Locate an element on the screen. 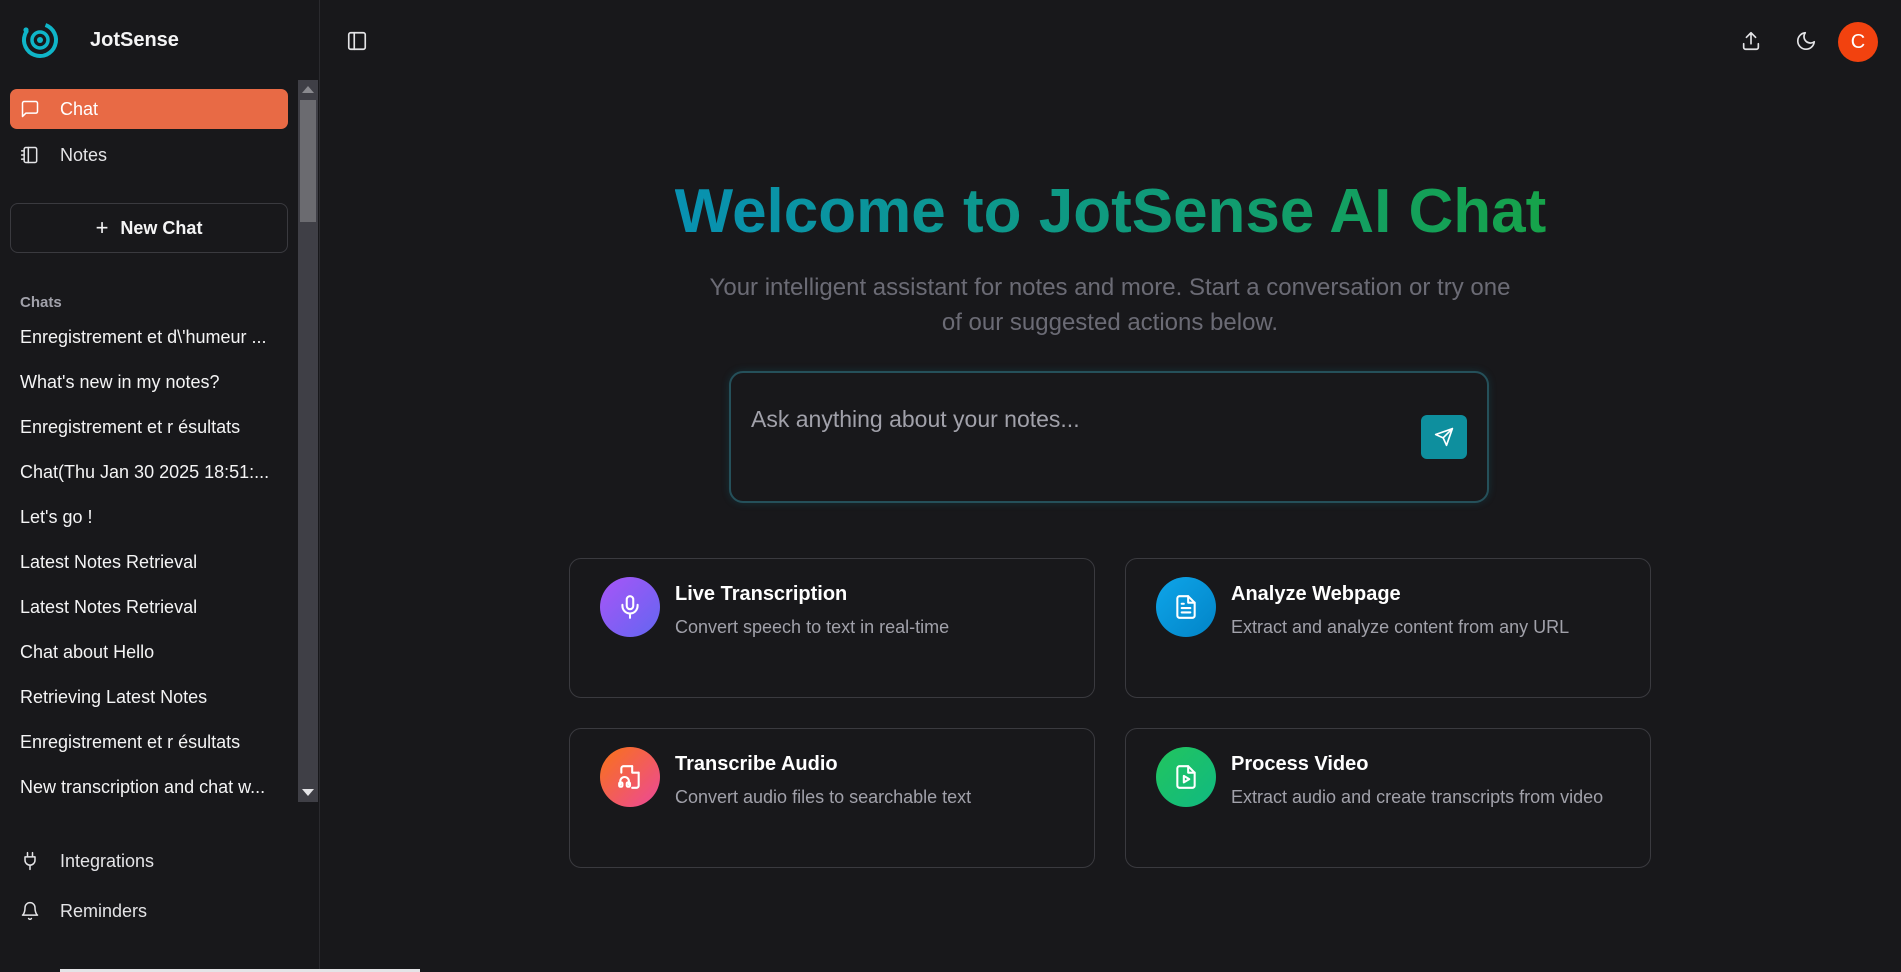  brand: JotSense is located at coordinates (99, 40).